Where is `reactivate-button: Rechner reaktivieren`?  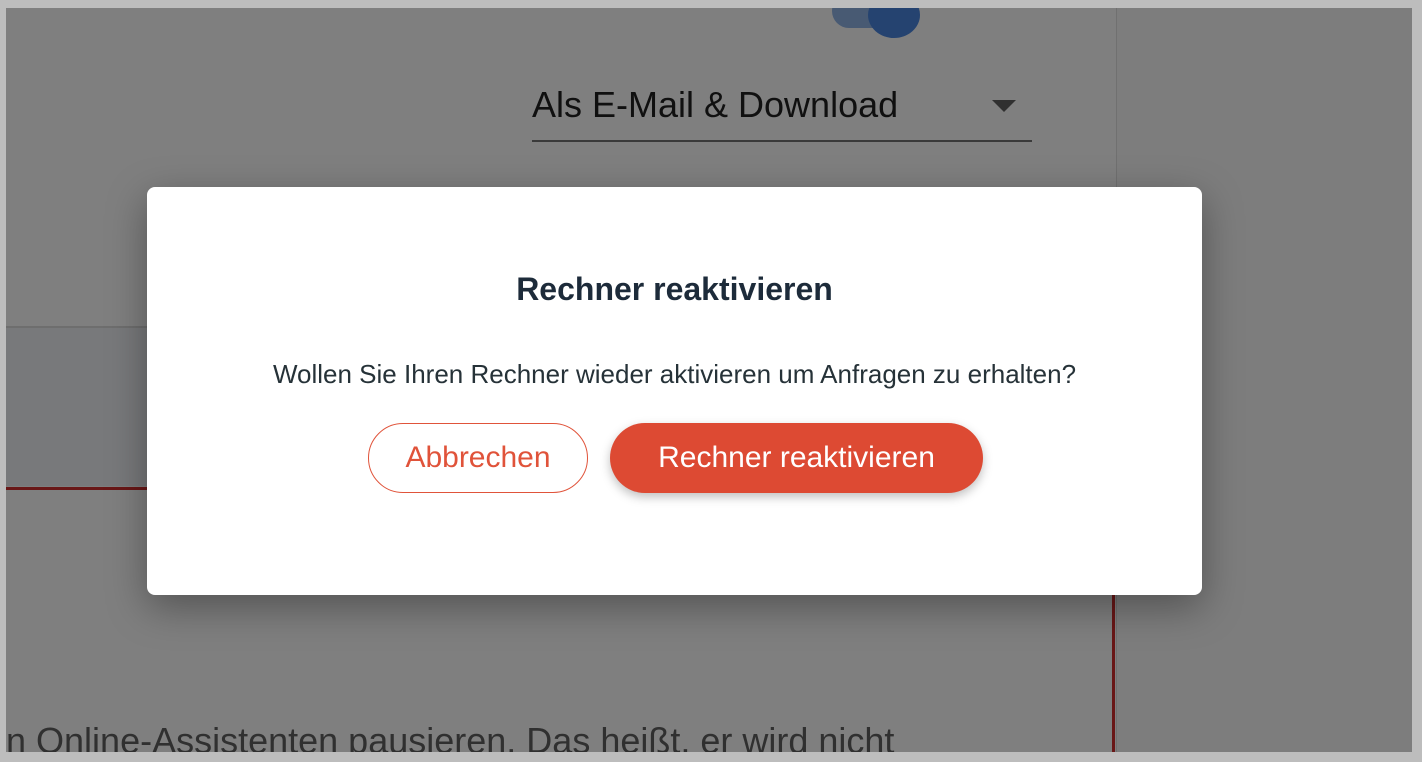 reactivate-button: Rechner reaktivieren is located at coordinates (796, 458).